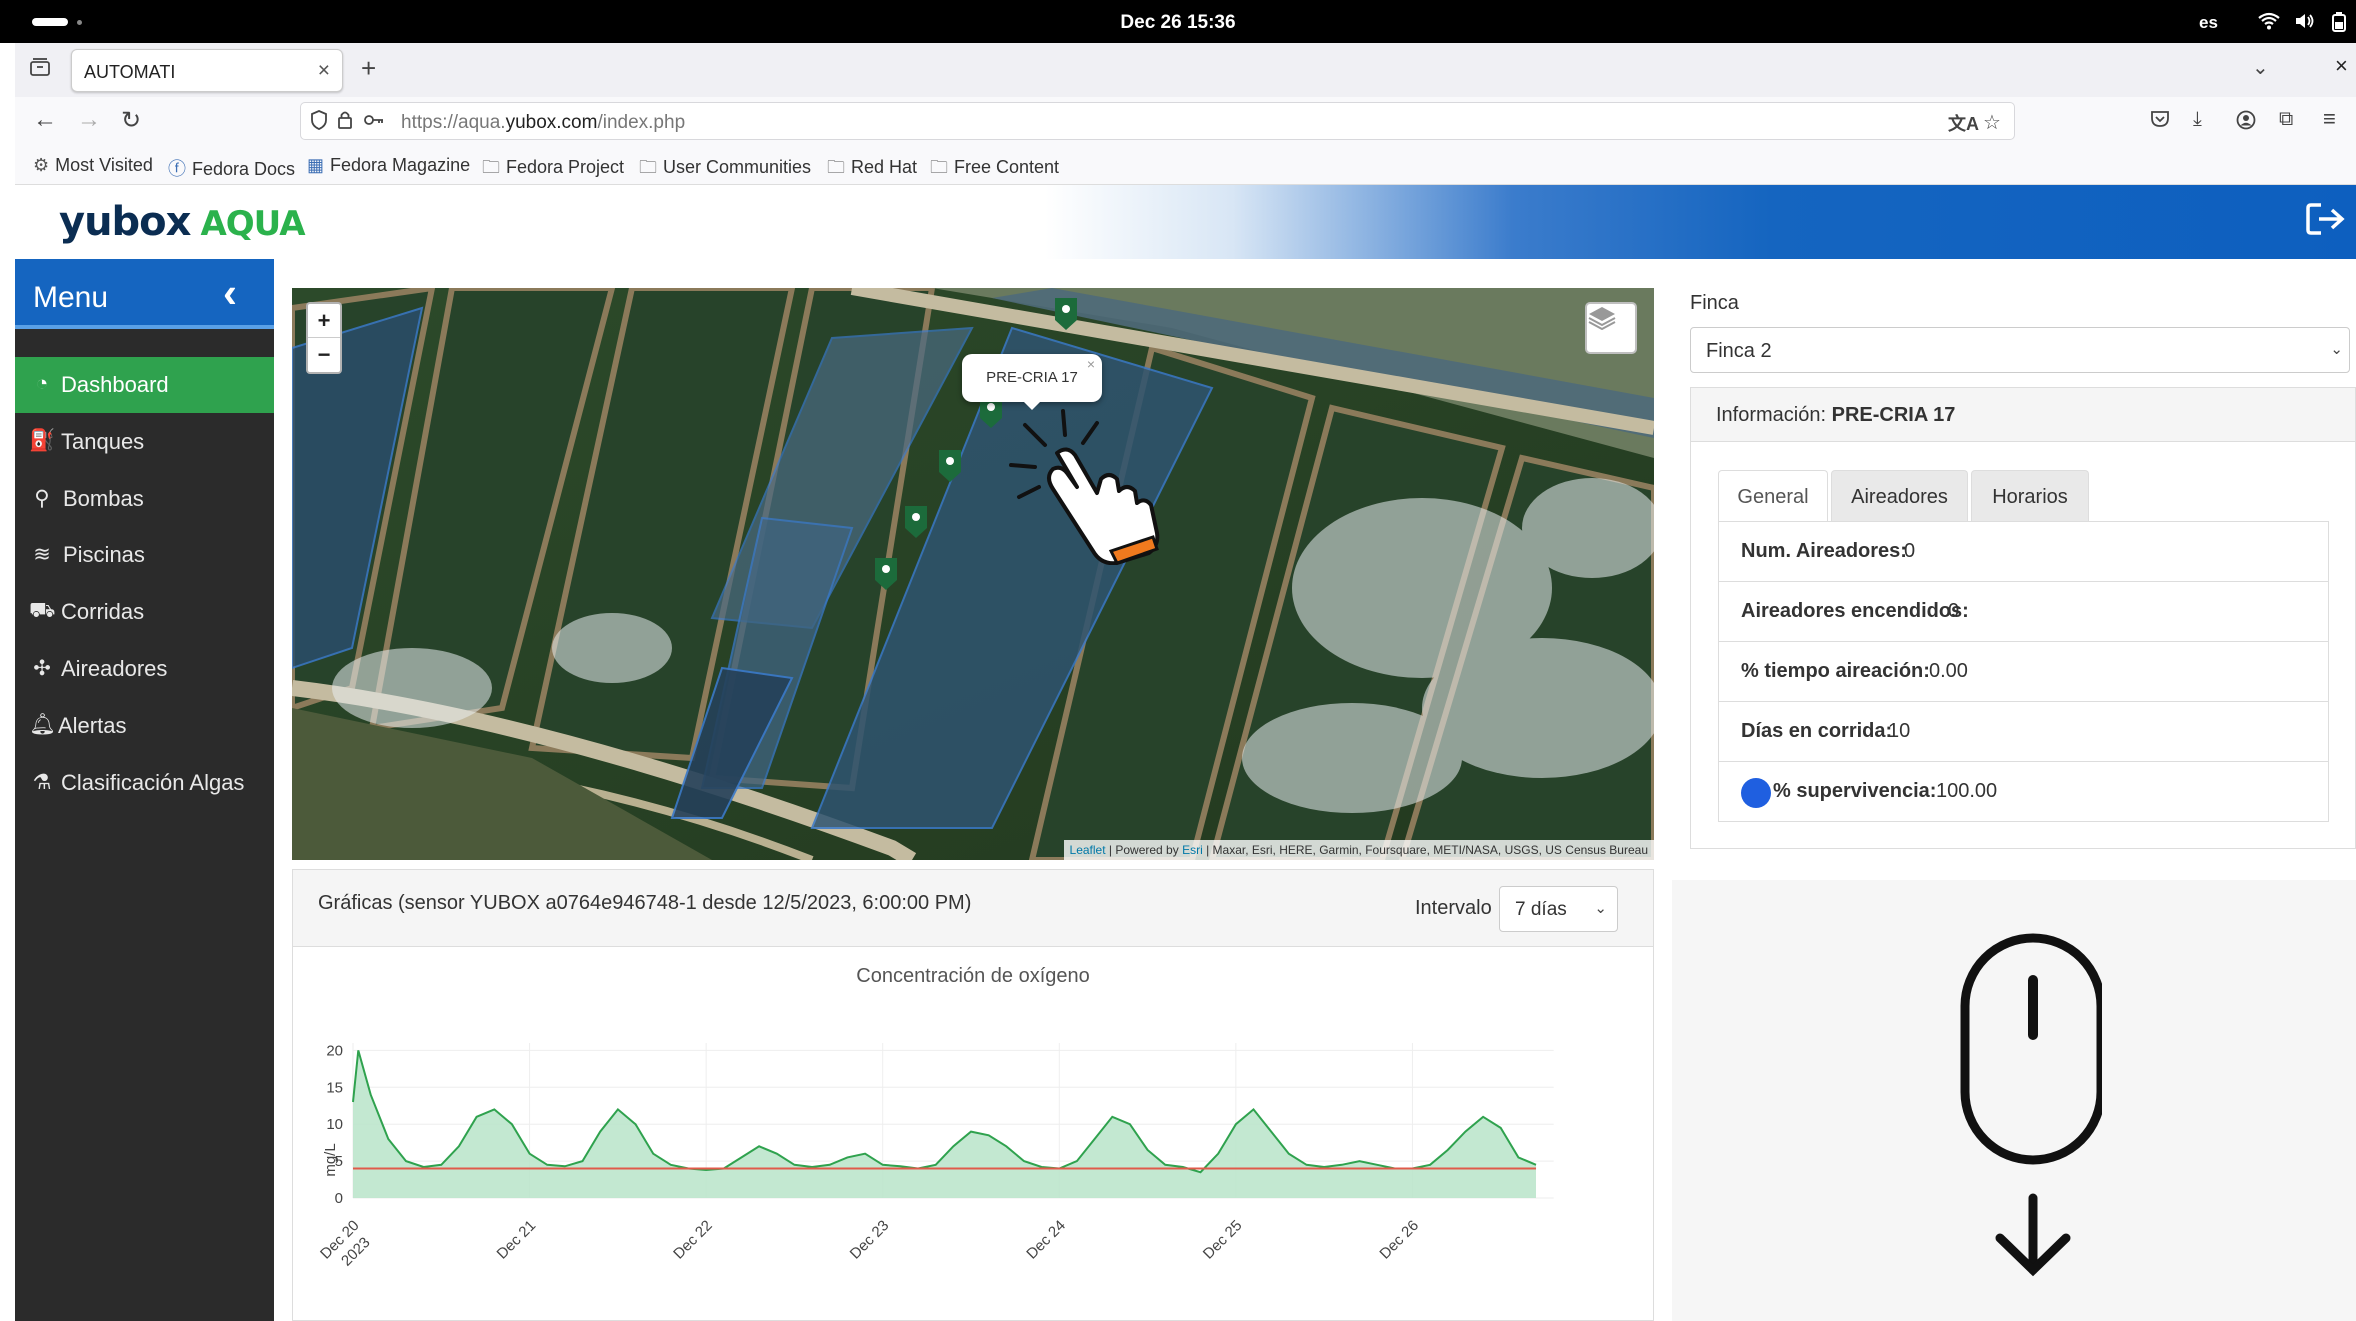 Image resolution: width=2356 pixels, height=1321 pixels. Describe the element at coordinates (2286, 119) in the screenshot. I see `extensions-icon: ⧉` at that location.